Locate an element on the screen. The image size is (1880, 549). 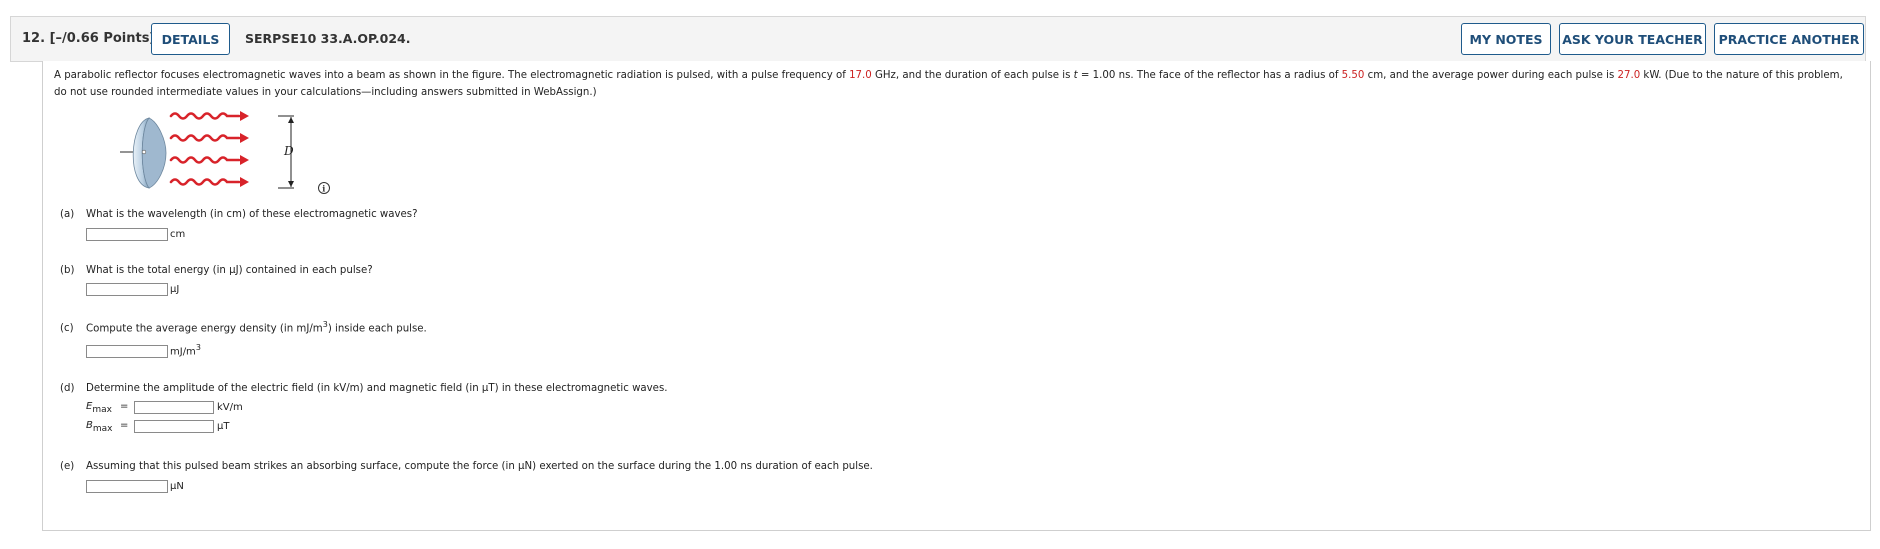
e-max-equals: = is located at coordinates (124, 406).